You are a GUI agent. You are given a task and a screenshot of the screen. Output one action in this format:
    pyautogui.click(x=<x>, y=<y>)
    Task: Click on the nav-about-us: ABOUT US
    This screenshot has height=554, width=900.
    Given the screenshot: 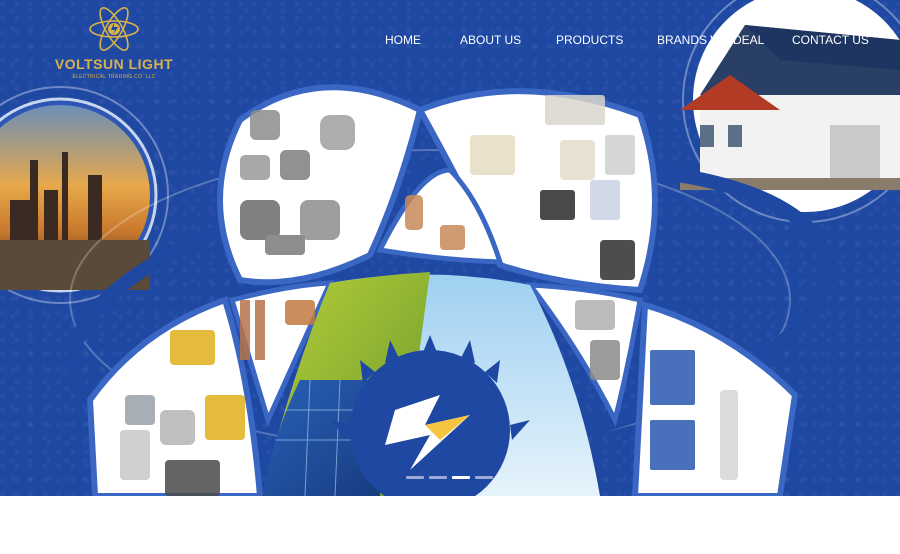 What is the action you would take?
    pyautogui.click(x=490, y=40)
    